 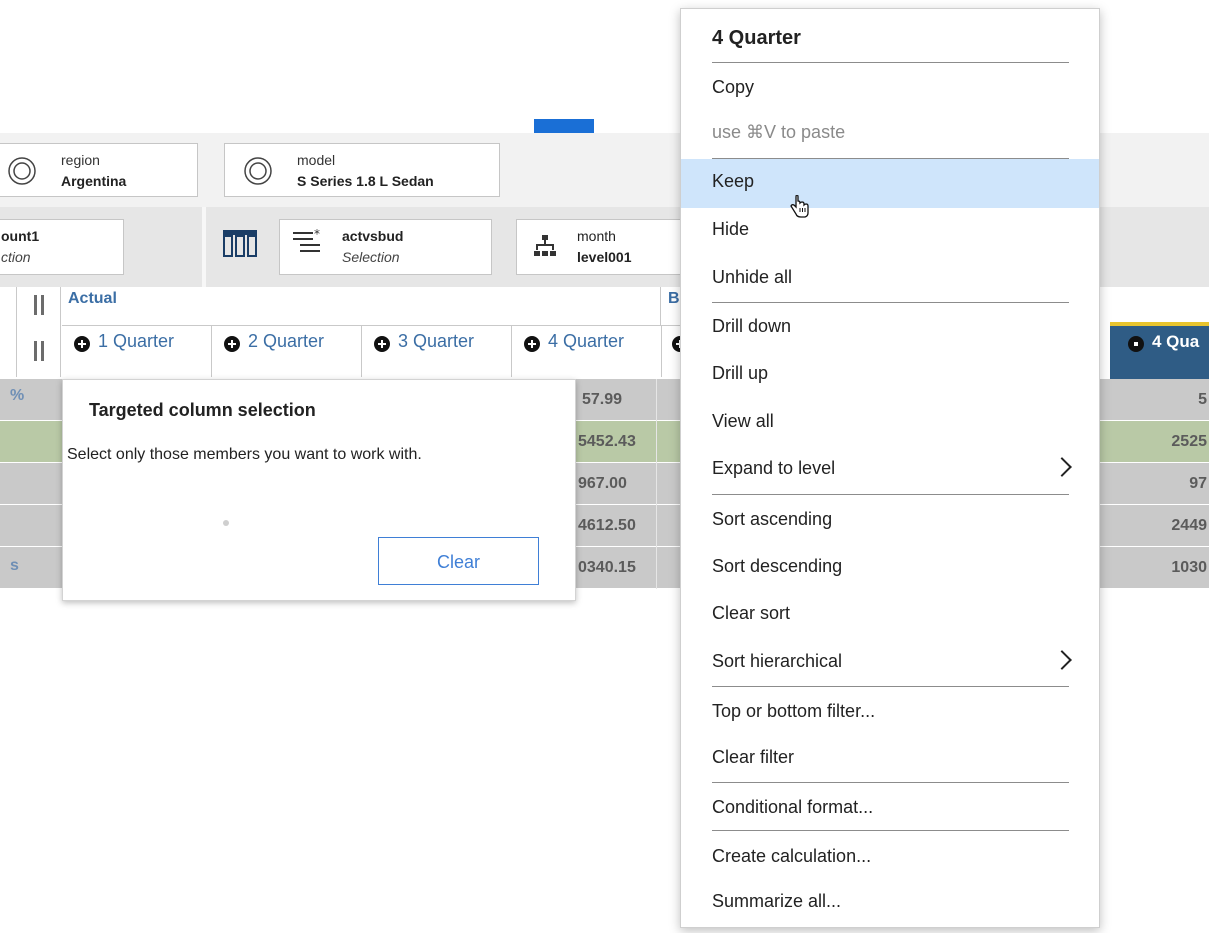 What do you see at coordinates (373, 236) in the screenshot?
I see `edge-tile-name: actvsbud` at bounding box center [373, 236].